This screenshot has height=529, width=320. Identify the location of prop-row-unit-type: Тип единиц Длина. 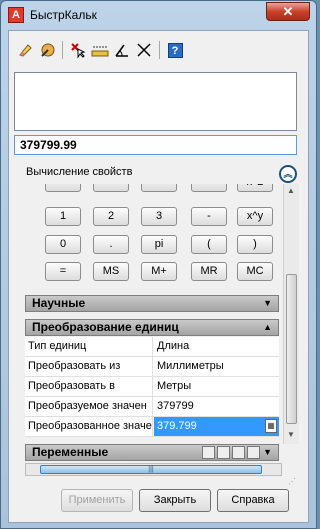
(152, 347).